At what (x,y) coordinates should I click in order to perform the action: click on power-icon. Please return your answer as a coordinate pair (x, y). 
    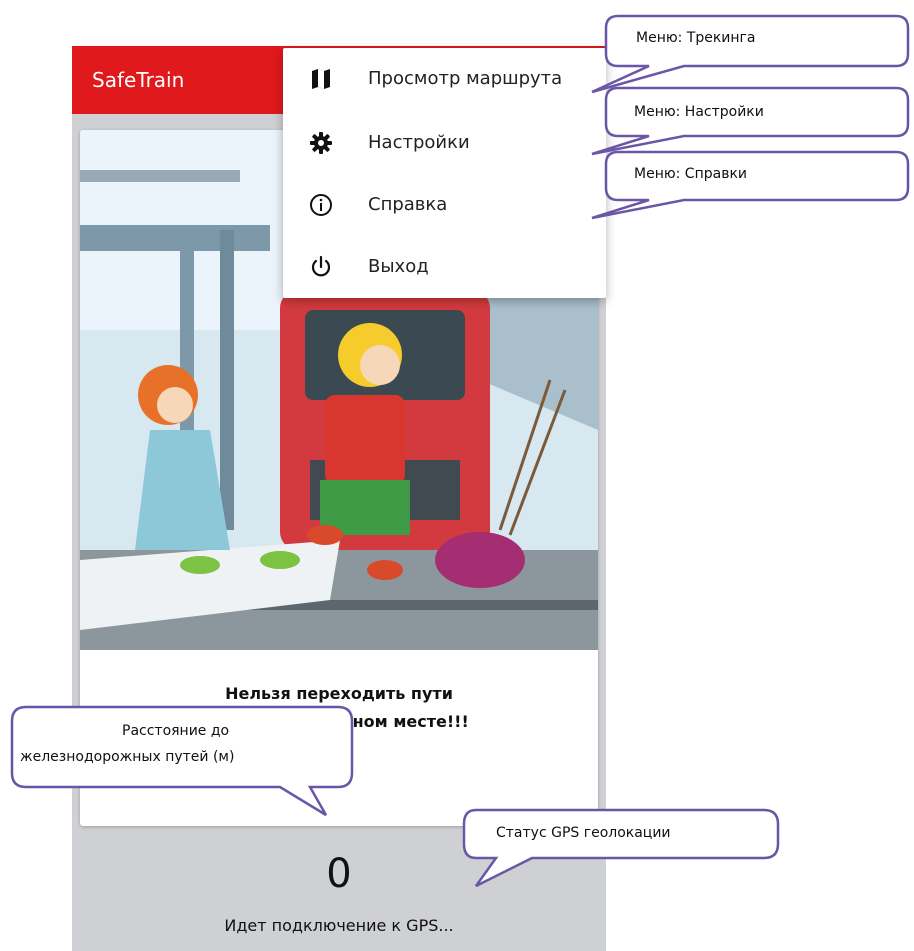
    Looking at the image, I should click on (321, 266).